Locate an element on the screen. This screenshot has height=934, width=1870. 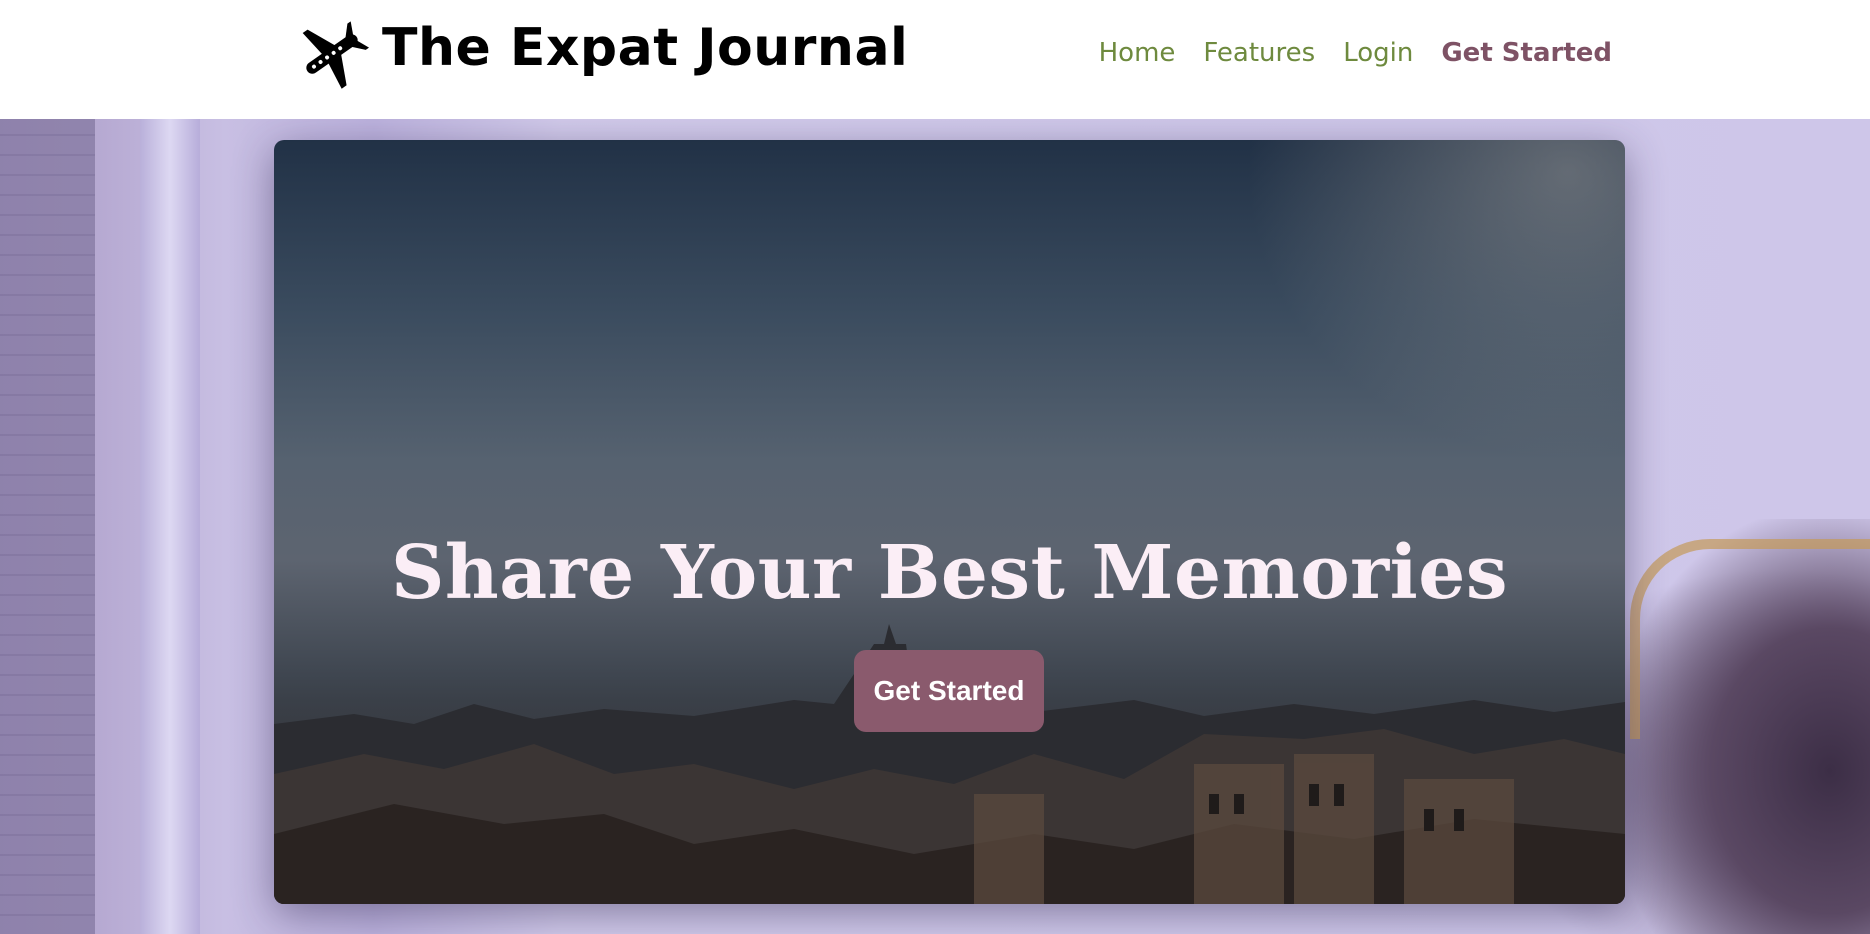
hero-title: Share Your Best Memories is located at coordinates (949, 573).